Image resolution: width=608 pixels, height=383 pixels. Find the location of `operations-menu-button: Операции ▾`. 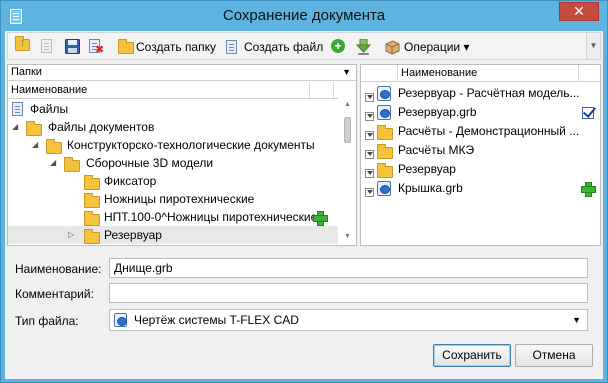

operations-menu-button: Операции ▾ is located at coordinates (437, 47).